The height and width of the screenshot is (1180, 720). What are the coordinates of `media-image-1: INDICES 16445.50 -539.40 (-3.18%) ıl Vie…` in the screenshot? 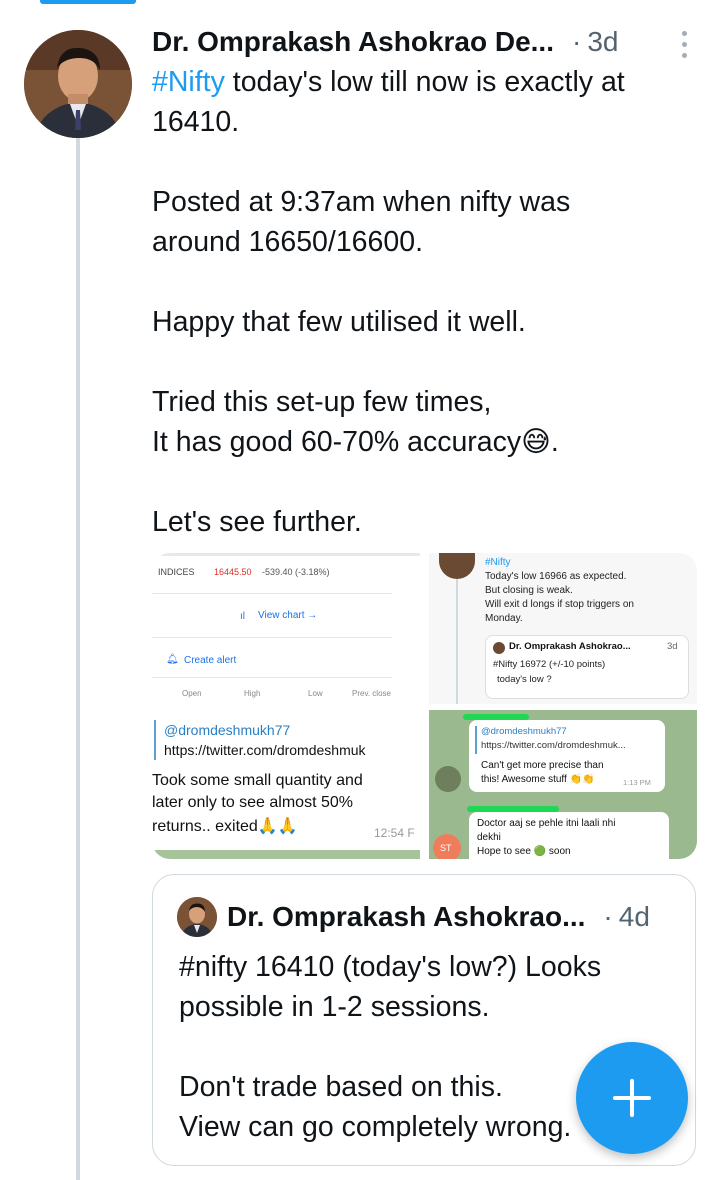 It's located at (286, 628).